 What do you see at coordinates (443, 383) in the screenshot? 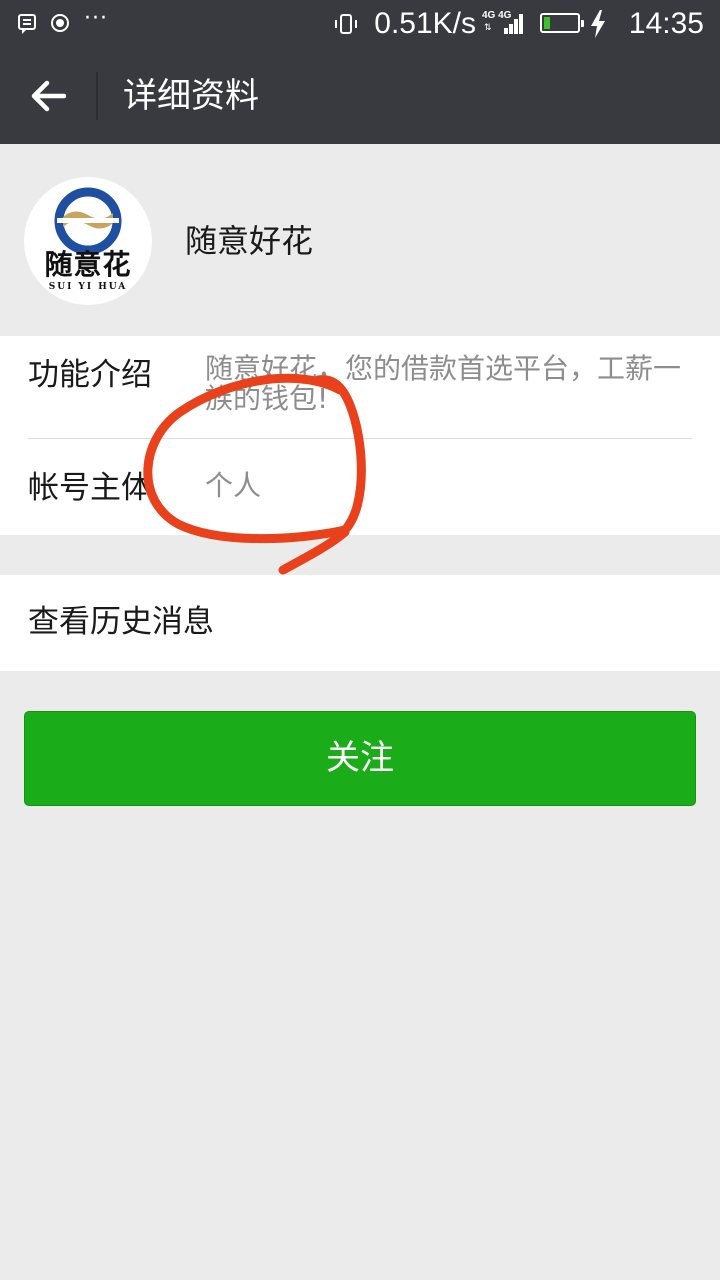
I see `intro-value: 随意好花，您的借款首选平台，工薪一族的钱包!` at bounding box center [443, 383].